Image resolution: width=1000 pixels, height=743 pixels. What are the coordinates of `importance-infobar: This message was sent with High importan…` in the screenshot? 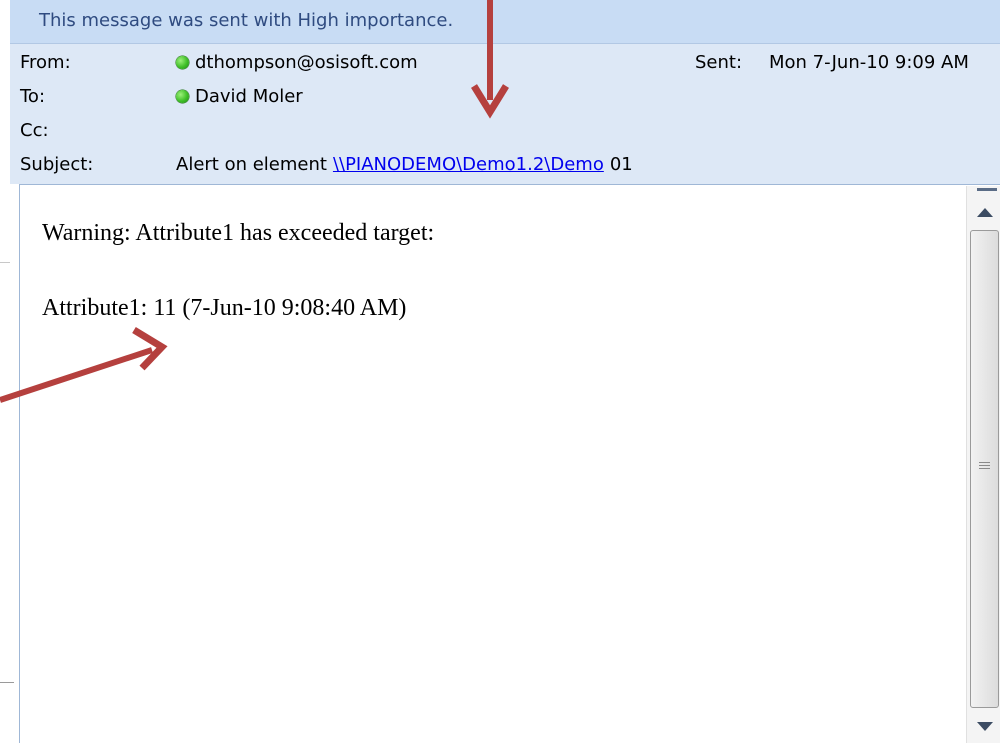 It's located at (505, 22).